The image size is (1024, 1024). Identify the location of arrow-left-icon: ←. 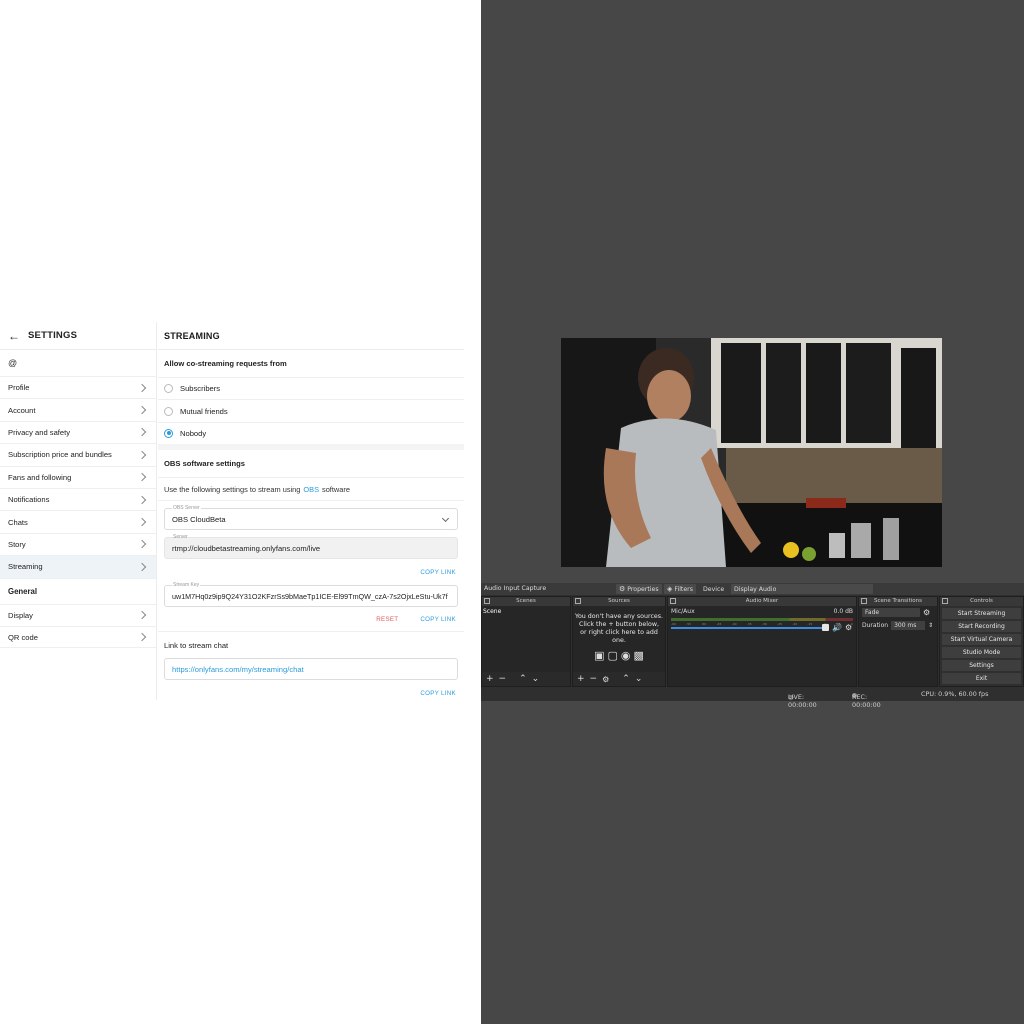
(14, 336).